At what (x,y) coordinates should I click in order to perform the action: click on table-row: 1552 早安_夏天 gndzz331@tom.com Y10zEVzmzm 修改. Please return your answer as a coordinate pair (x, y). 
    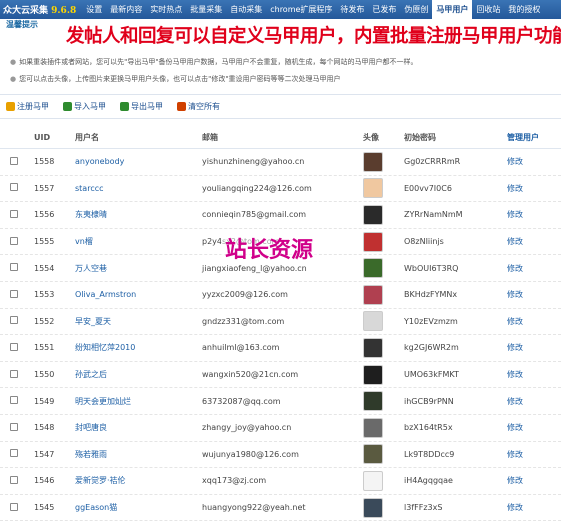
    Looking at the image, I should click on (280, 322).